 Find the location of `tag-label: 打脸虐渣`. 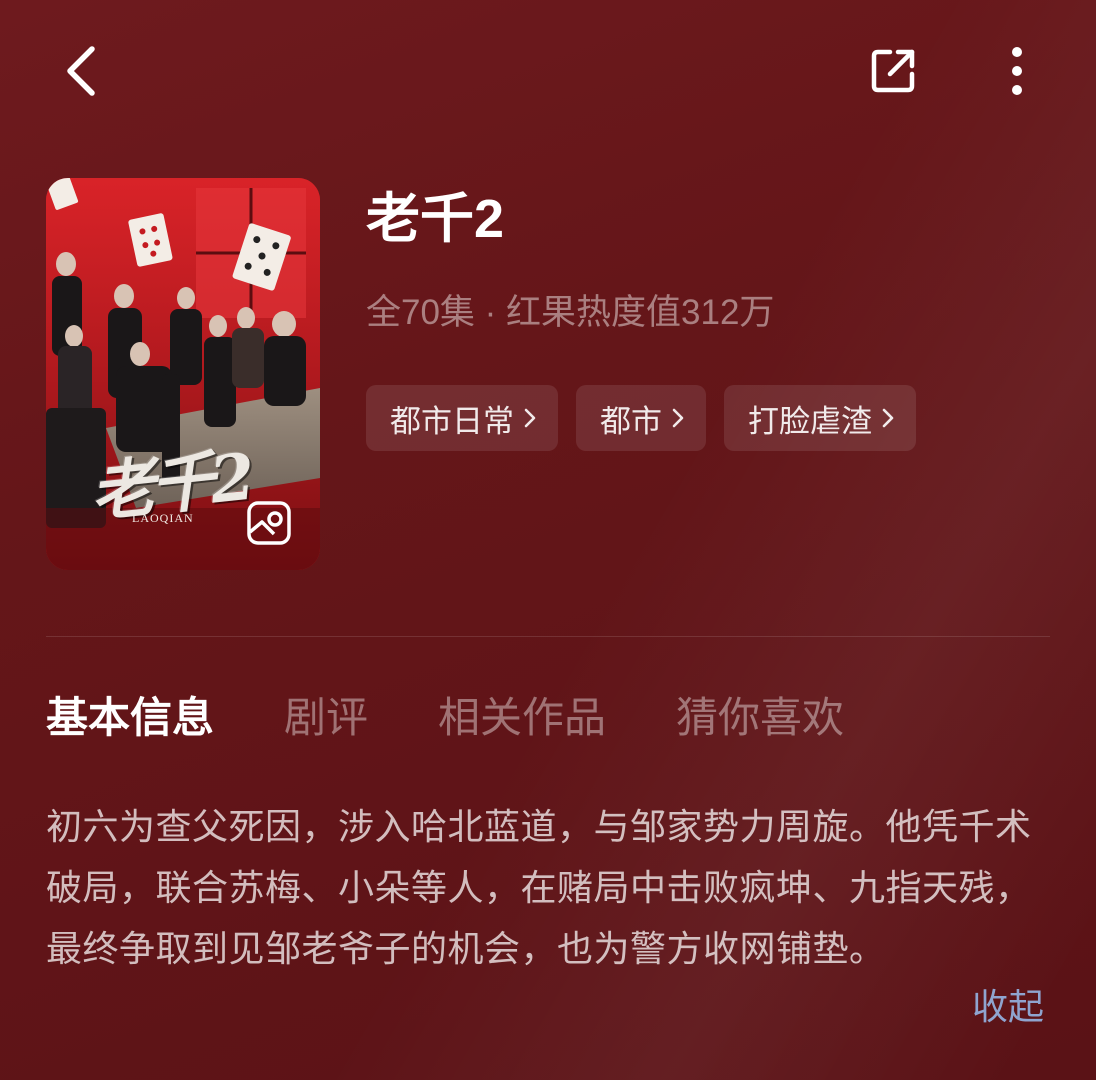

tag-label: 打脸虐渣 is located at coordinates (810, 421).